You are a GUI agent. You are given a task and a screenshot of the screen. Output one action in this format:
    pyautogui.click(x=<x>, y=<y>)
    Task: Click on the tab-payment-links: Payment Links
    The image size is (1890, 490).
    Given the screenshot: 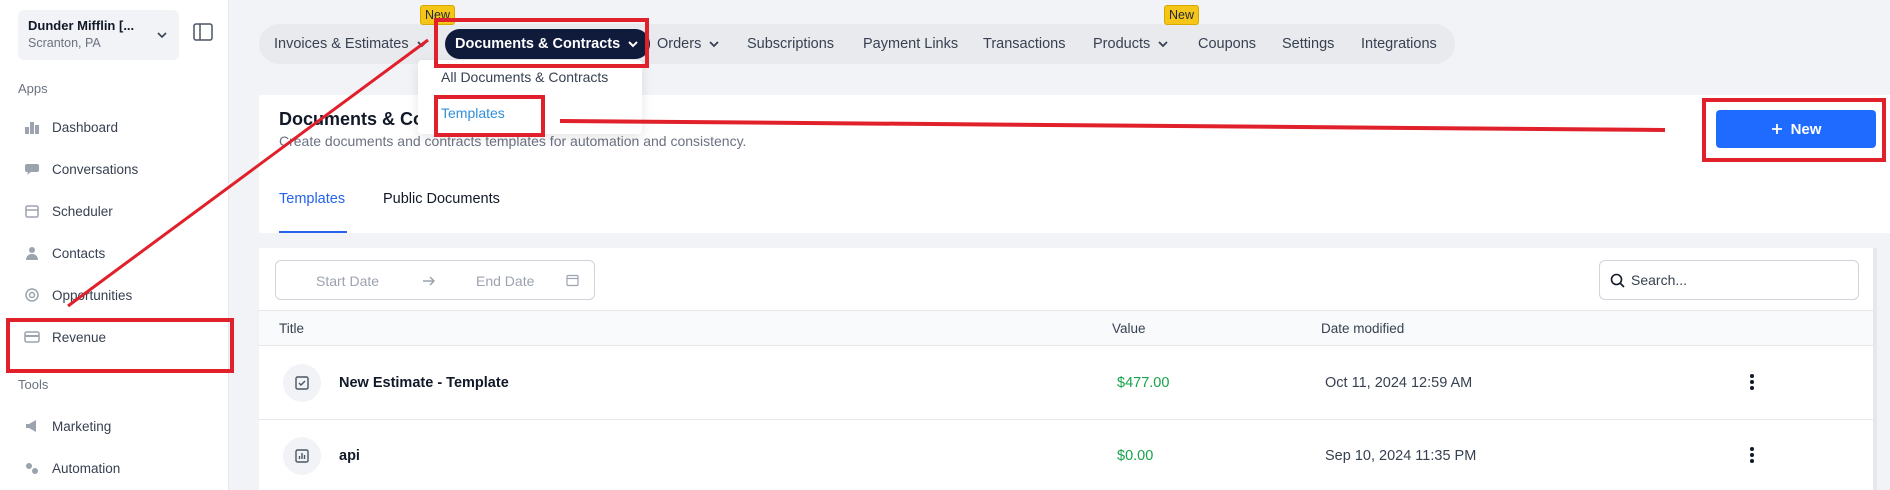 What is the action you would take?
    pyautogui.click(x=910, y=44)
    